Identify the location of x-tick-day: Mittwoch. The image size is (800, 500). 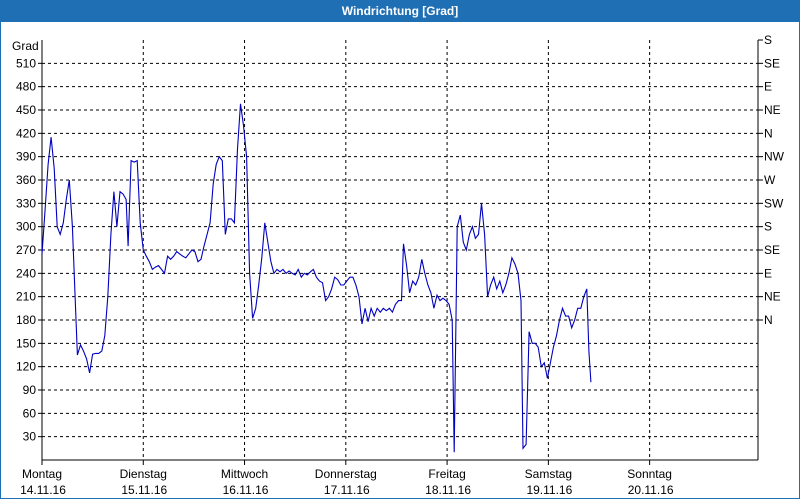
(244, 474).